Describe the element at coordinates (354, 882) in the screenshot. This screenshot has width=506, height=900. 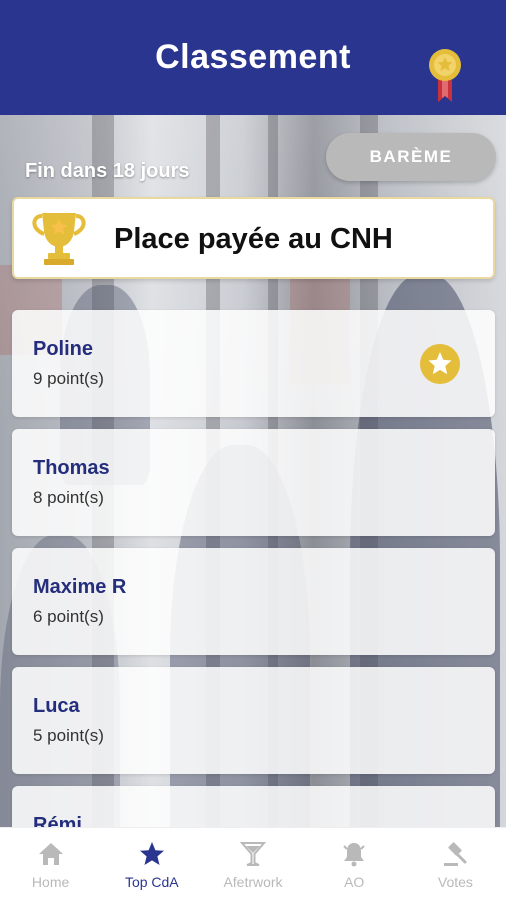
I see `nav-label: AO` at that location.